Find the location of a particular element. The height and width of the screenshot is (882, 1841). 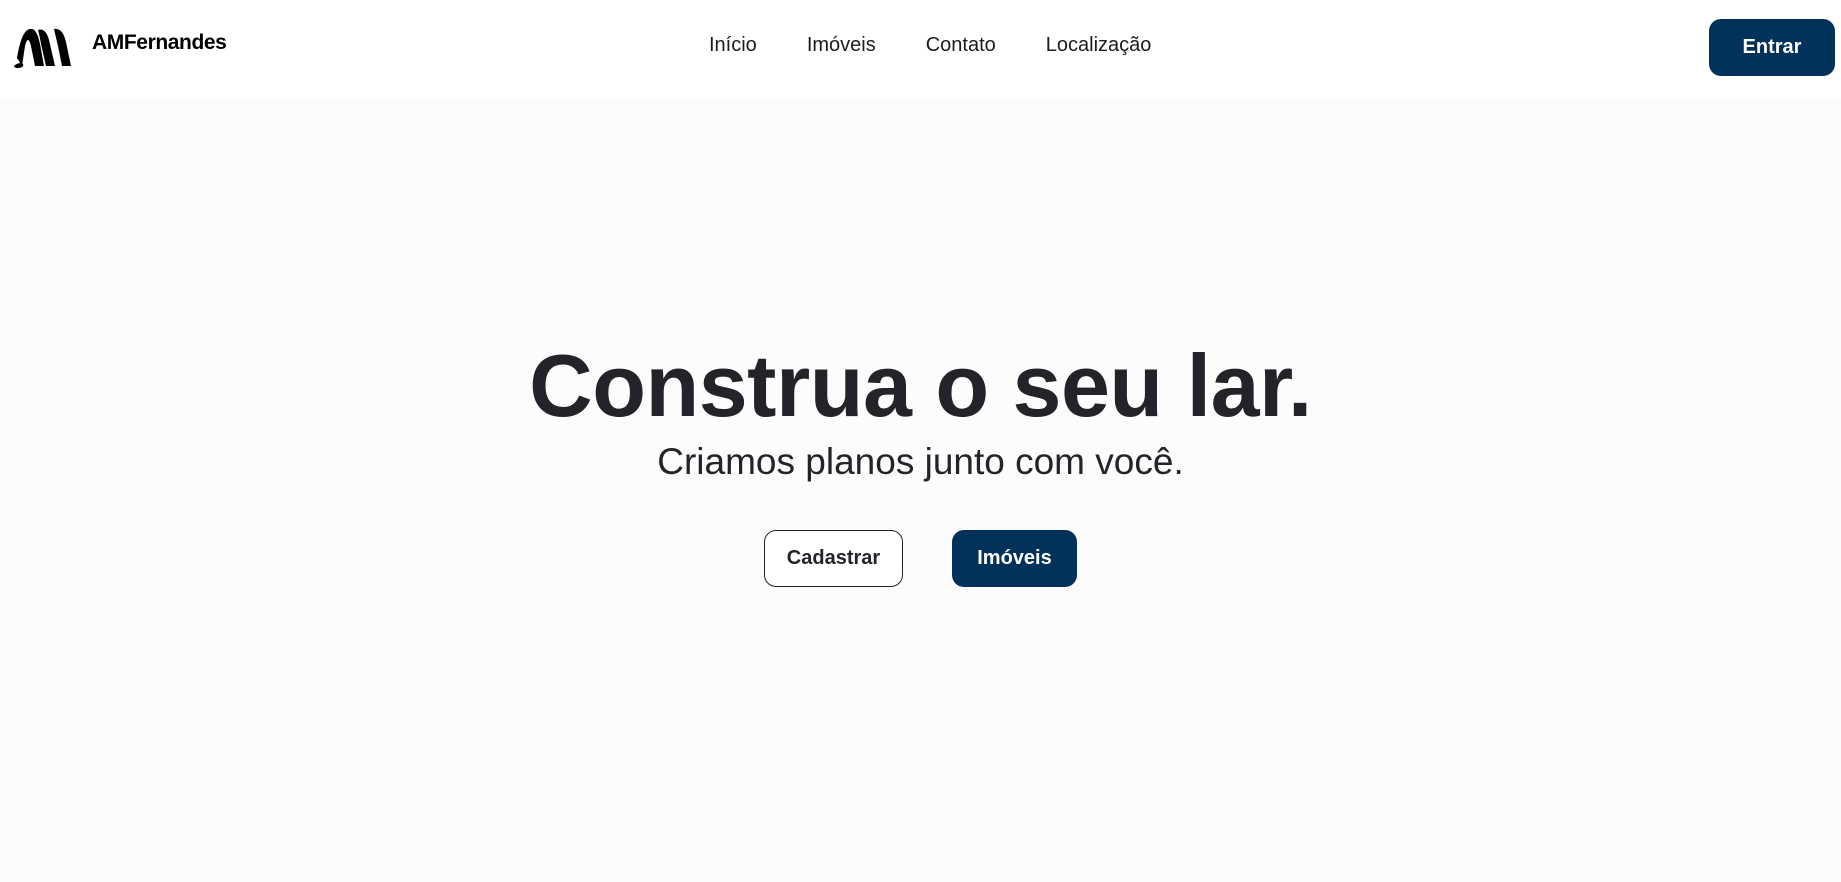

hero-title: Construa o seu lar. is located at coordinates (920, 385).